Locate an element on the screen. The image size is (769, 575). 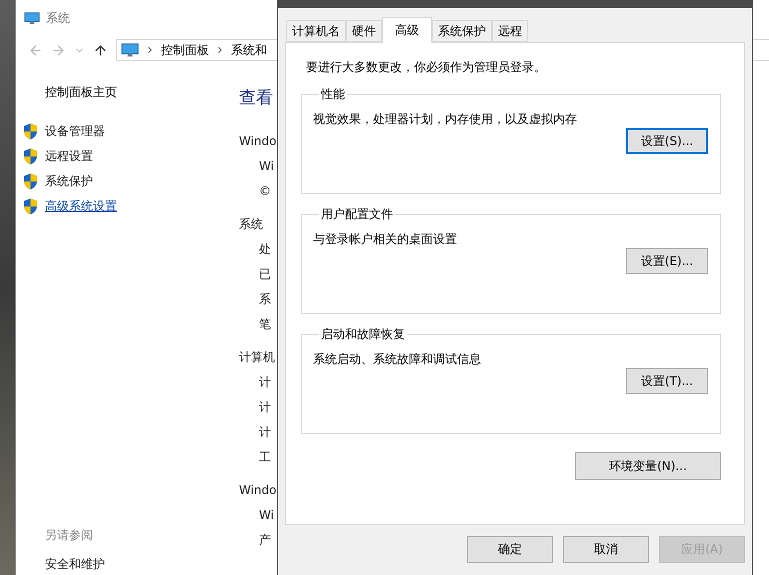
sidebar-link: 设备管理器 is located at coordinates (75, 131).